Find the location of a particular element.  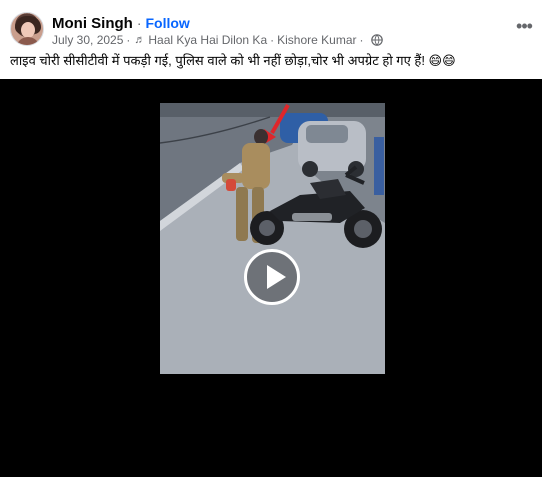

music-note-icon: ♬ is located at coordinates (140, 40).